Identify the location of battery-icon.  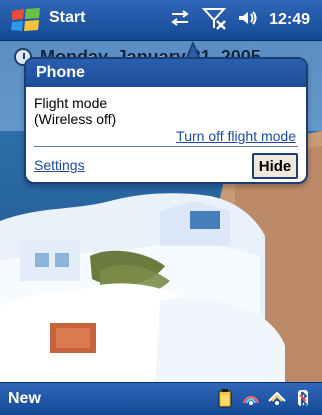
(225, 398).